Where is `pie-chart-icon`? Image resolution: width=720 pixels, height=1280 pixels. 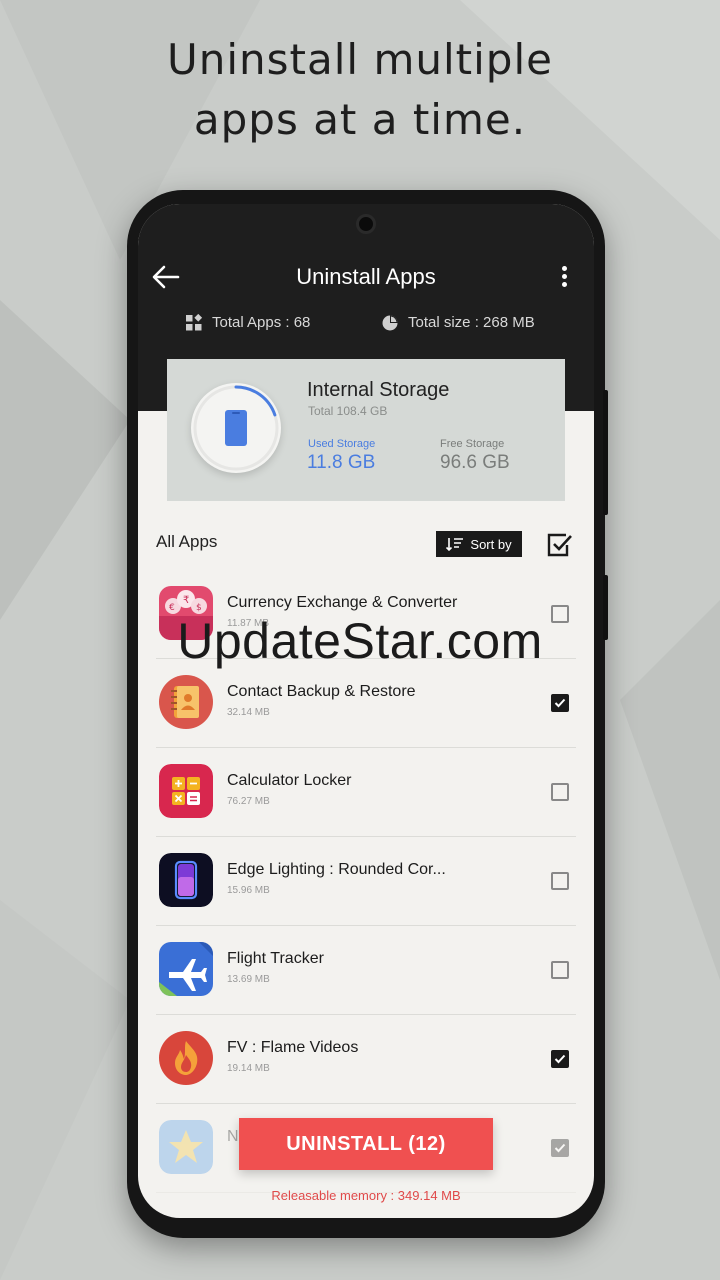
pie-chart-icon is located at coordinates (390, 323).